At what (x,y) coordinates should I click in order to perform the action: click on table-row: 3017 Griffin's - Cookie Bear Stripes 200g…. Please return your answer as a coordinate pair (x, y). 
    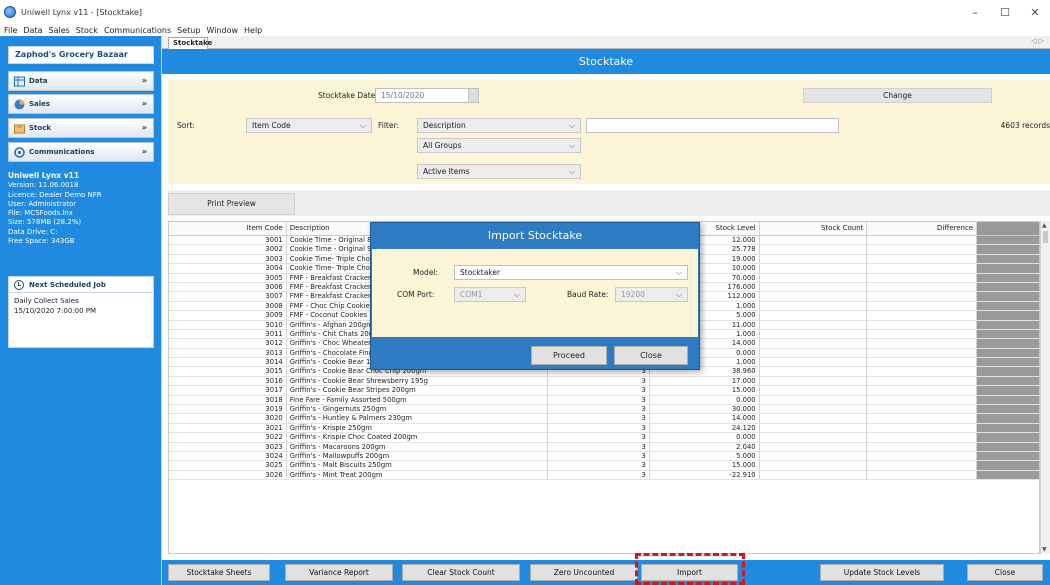
    Looking at the image, I should click on (604, 391).